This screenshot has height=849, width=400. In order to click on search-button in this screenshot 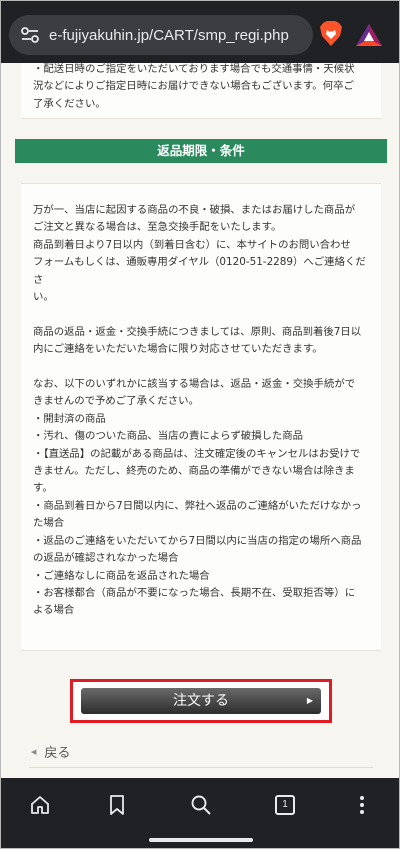, I will do `click(201, 805)`.